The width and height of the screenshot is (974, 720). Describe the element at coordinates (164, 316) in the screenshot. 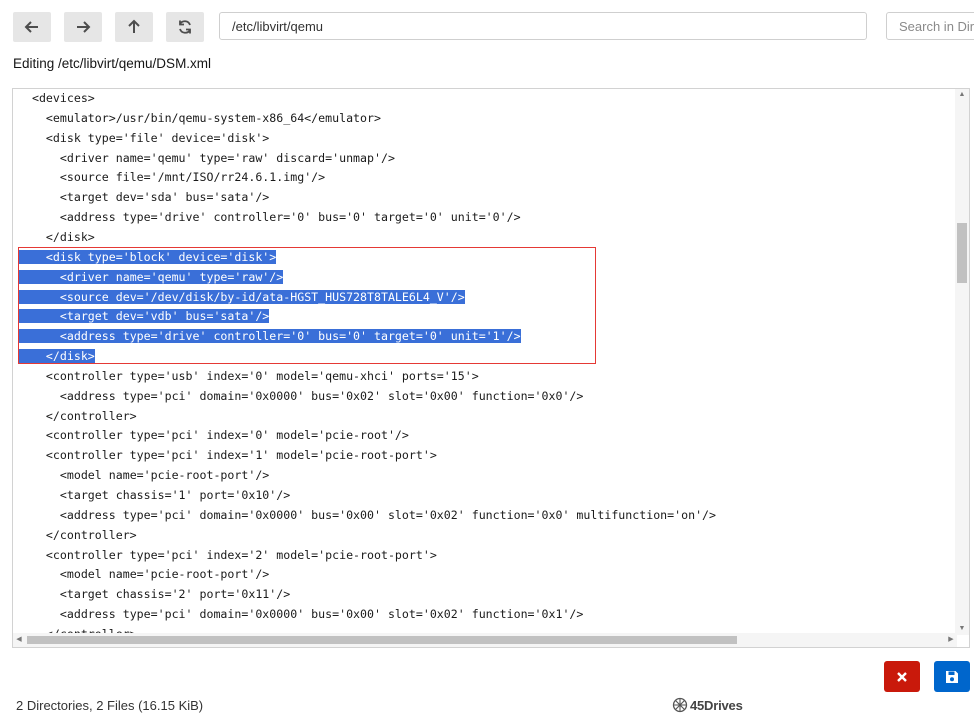

I see `selected-code-text: <target dev='vdb' bus='sata'/>` at that location.